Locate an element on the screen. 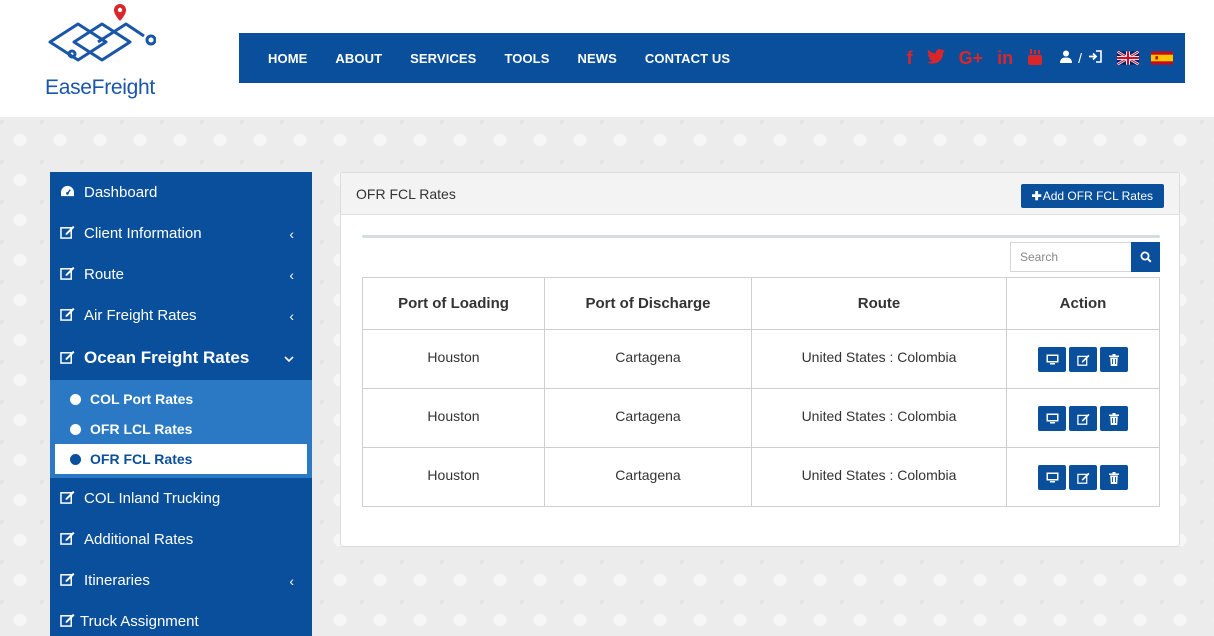 The image size is (1214, 636). search-button is located at coordinates (1145, 257).